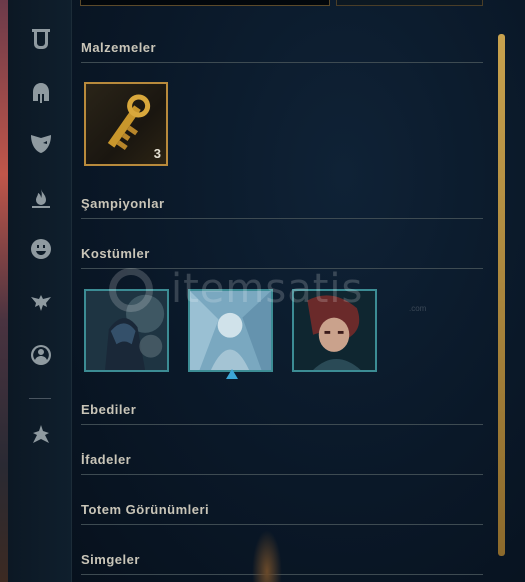 This screenshot has width=525, height=582. Describe the element at coordinates (41, 143) in the screenshot. I see `skins-mask-icon` at that location.